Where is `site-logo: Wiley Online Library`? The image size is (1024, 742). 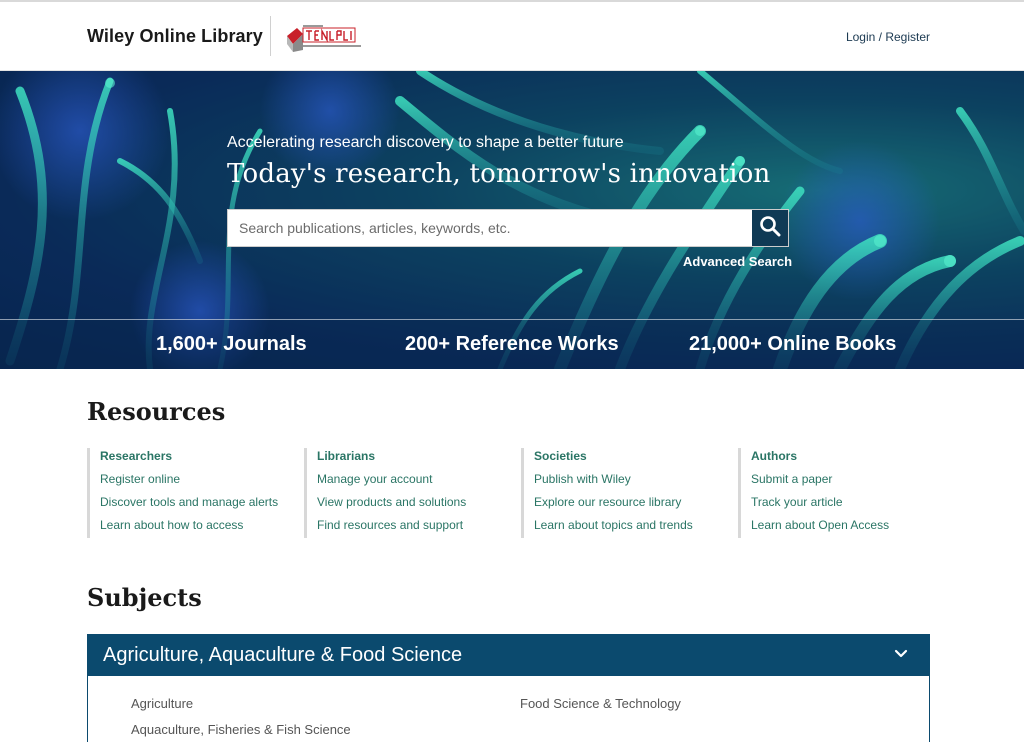
site-logo: Wiley Online Library is located at coordinates (175, 36).